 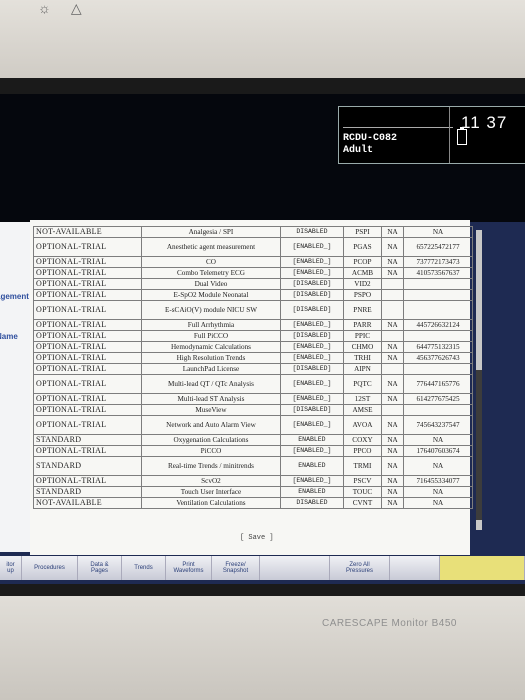 What do you see at coordinates (360, 568) in the screenshot?
I see `quick-key-7: Zero All Pressures` at bounding box center [360, 568].